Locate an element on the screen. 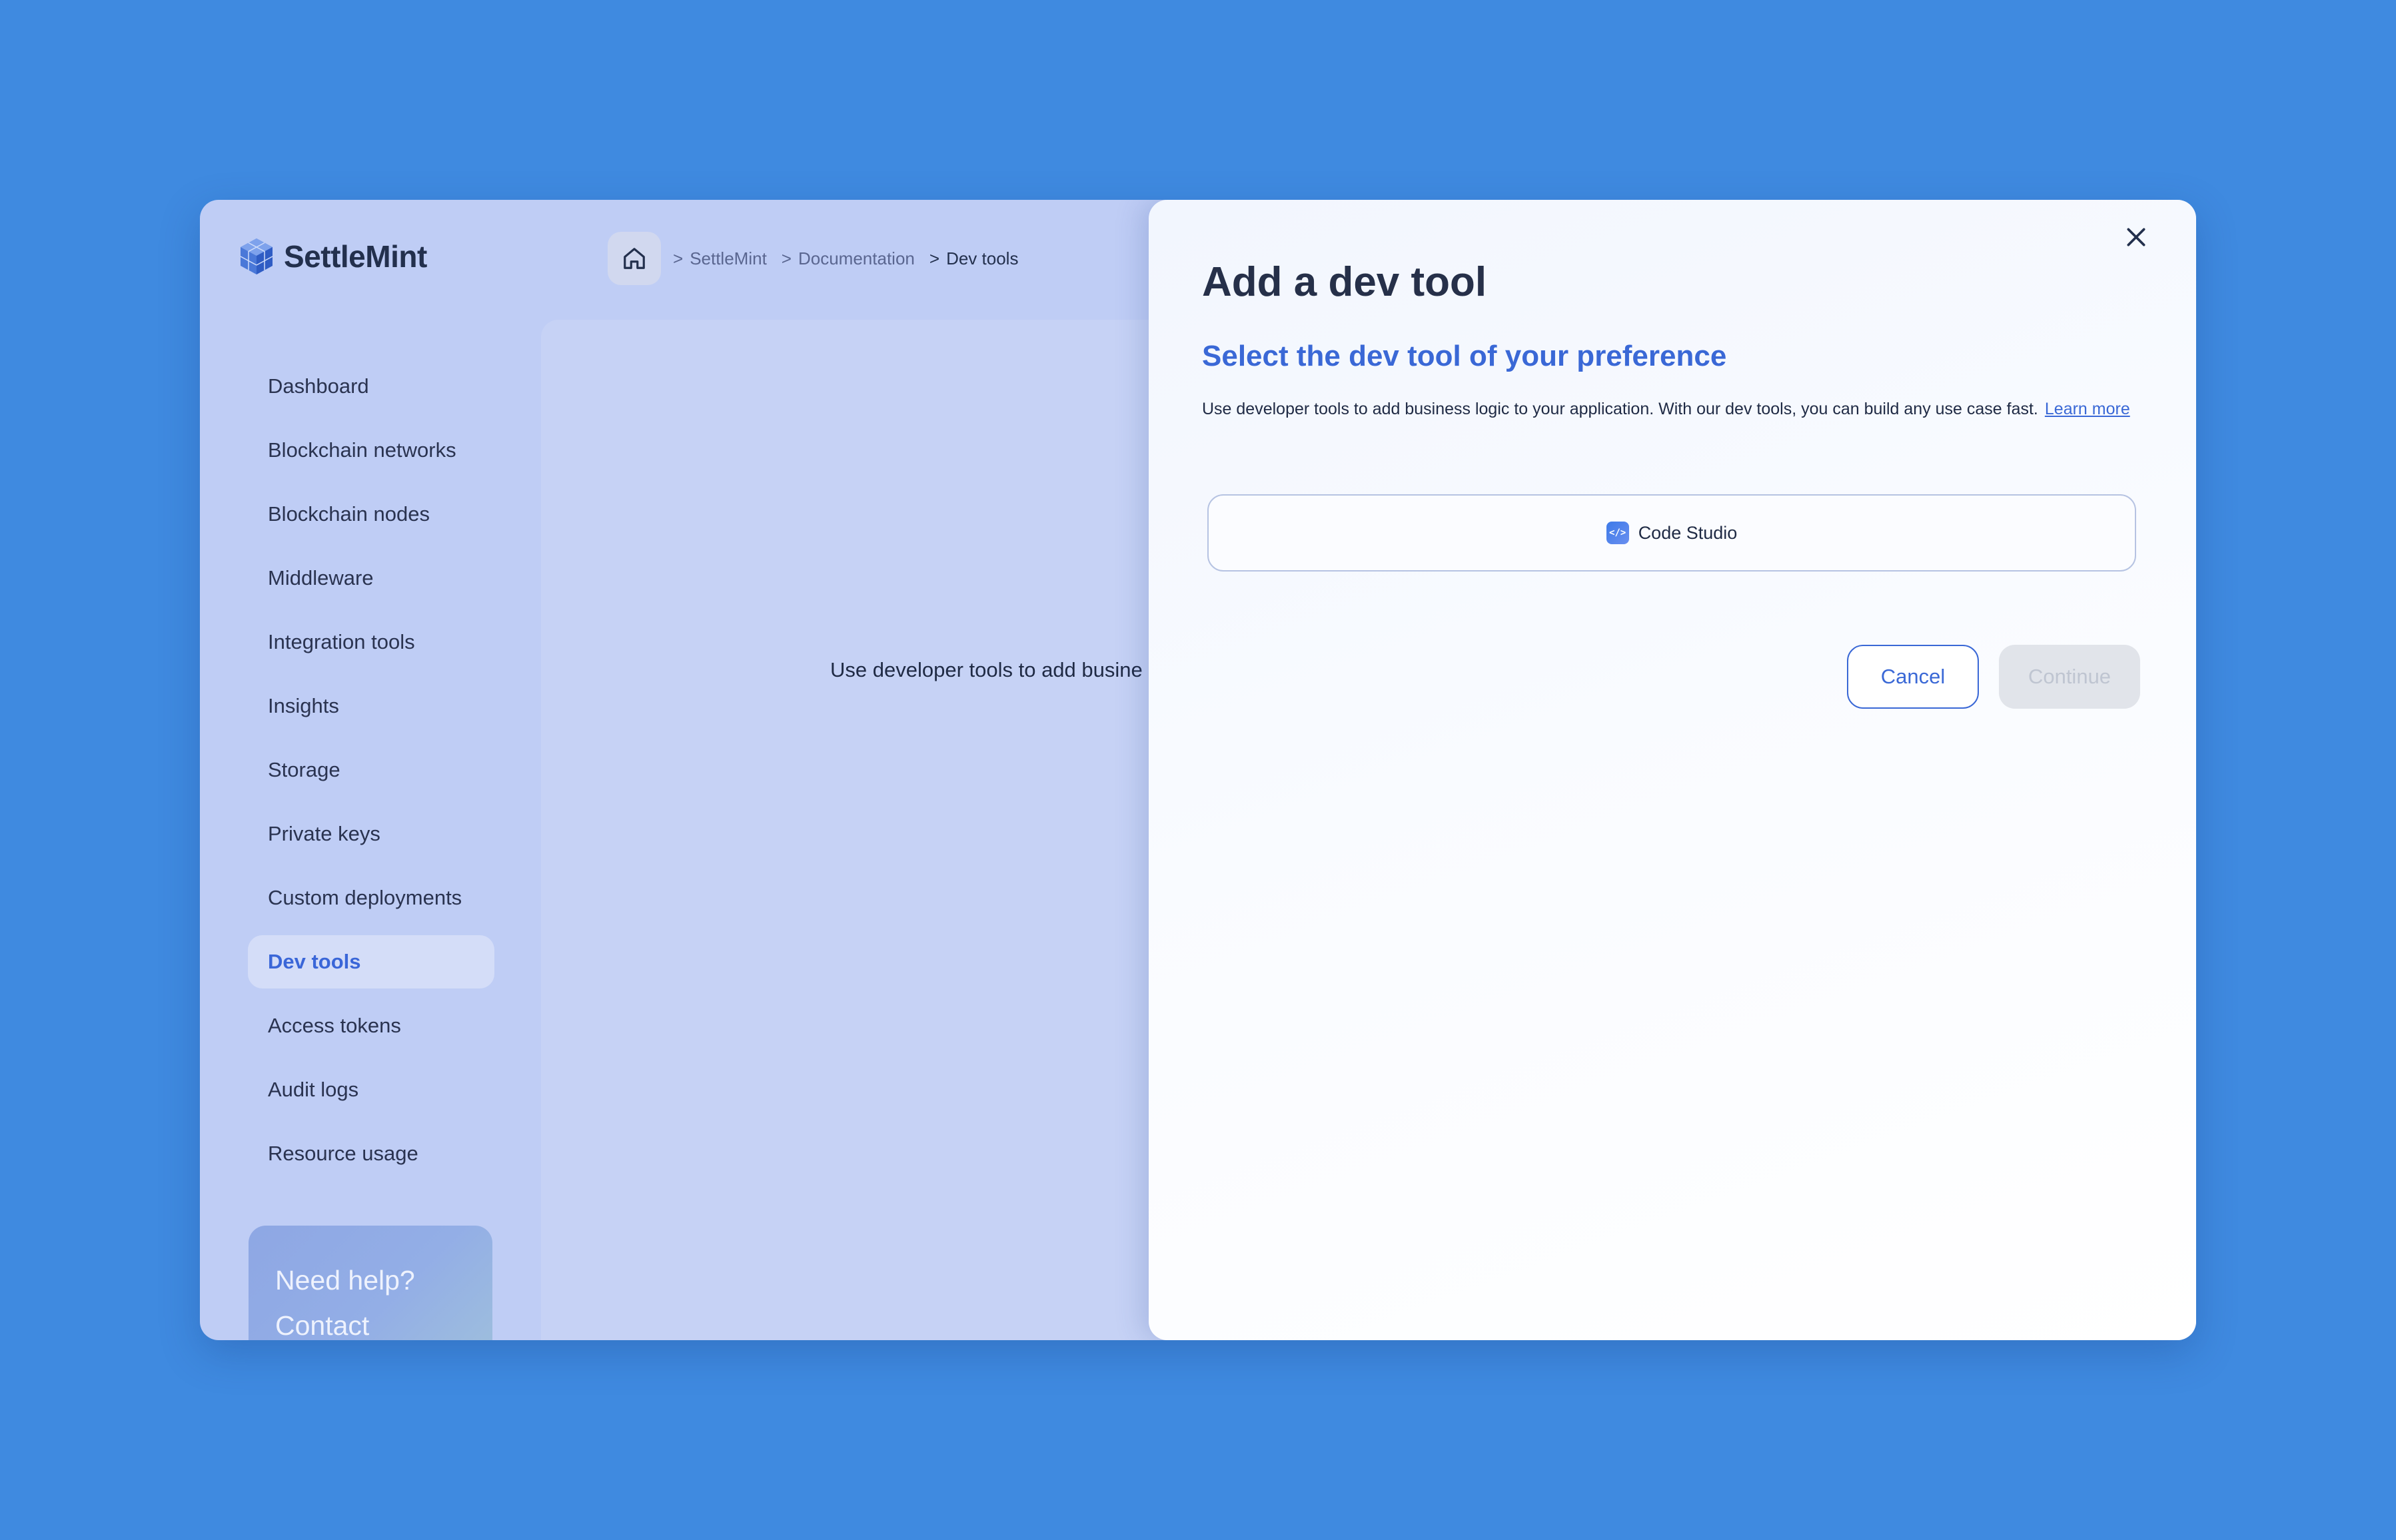  breadcrumb-item-dev-tools: > Dev tools is located at coordinates (974, 258).